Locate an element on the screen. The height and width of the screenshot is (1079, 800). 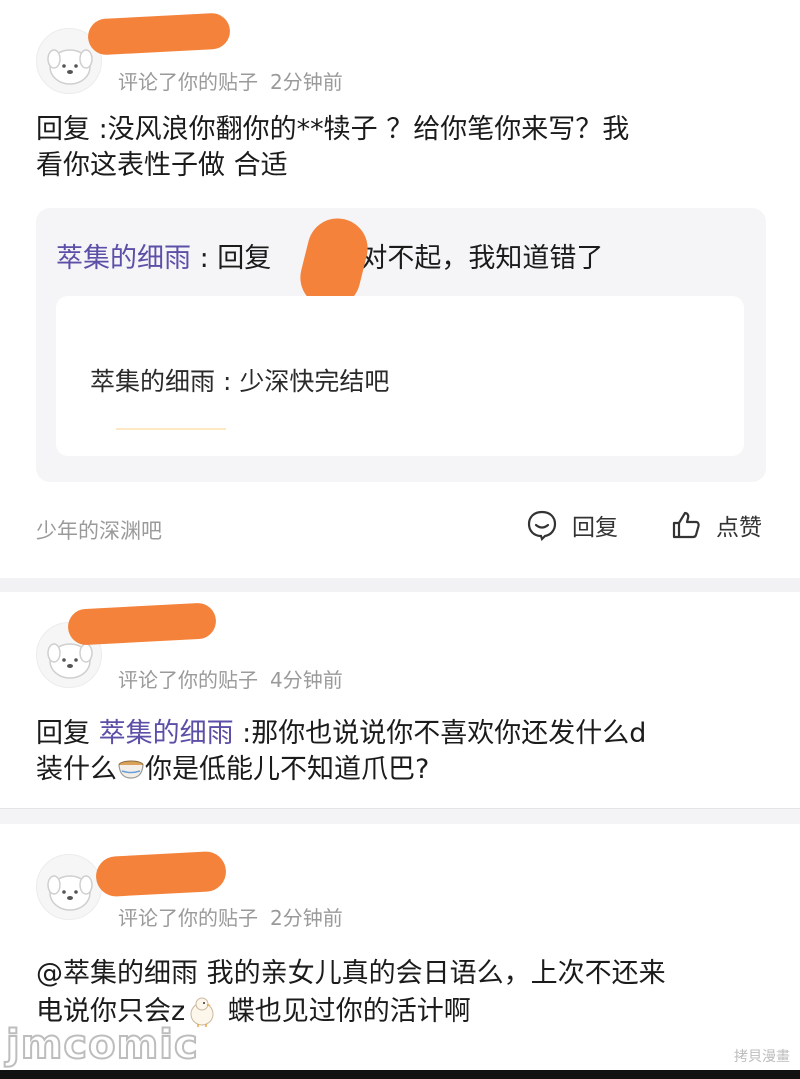
quoted-reply-prefix: : 回复 is located at coordinates (231, 258).